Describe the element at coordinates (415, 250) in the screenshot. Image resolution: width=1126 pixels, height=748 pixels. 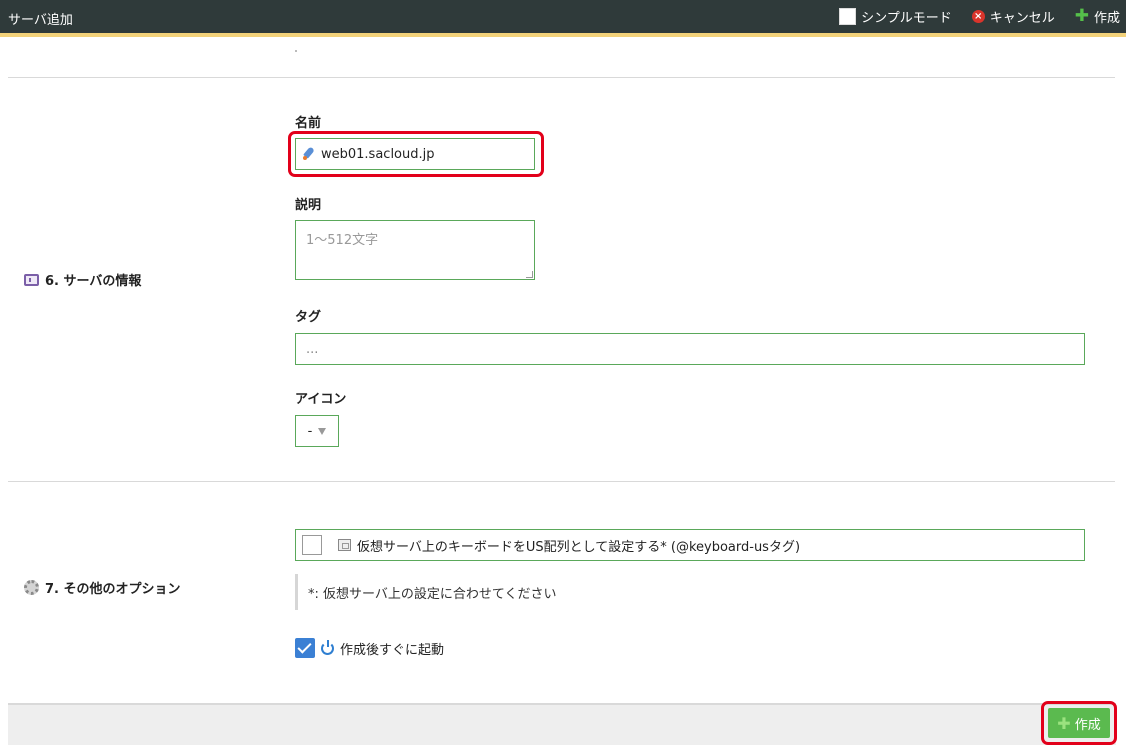
I see `description-textarea: 1～512文字` at that location.